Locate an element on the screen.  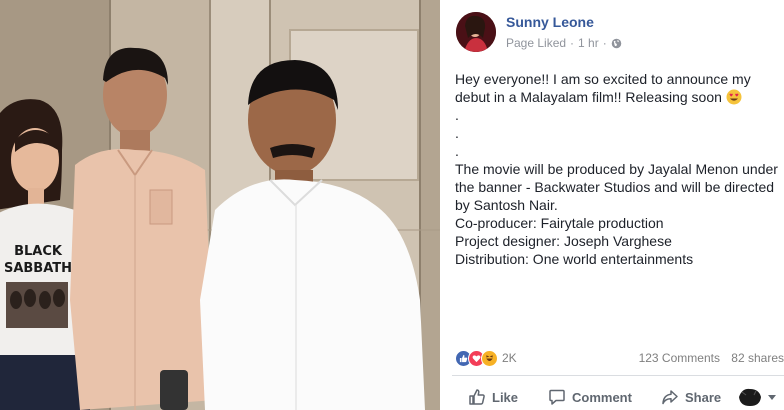
reaction-summary: 2K is located at coordinates (486, 358).